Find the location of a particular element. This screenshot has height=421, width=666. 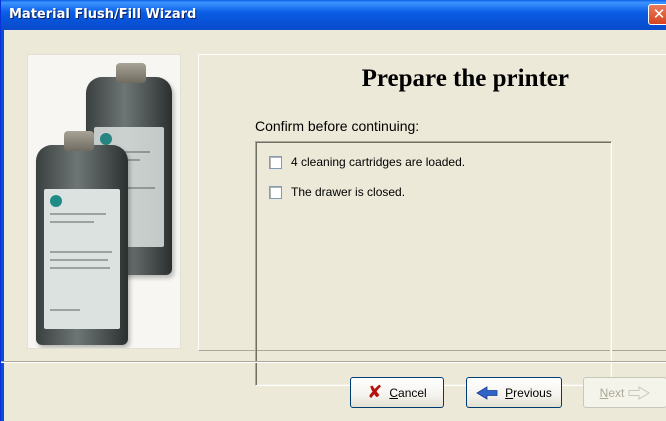

close-icon: ✕ is located at coordinates (659, 14).